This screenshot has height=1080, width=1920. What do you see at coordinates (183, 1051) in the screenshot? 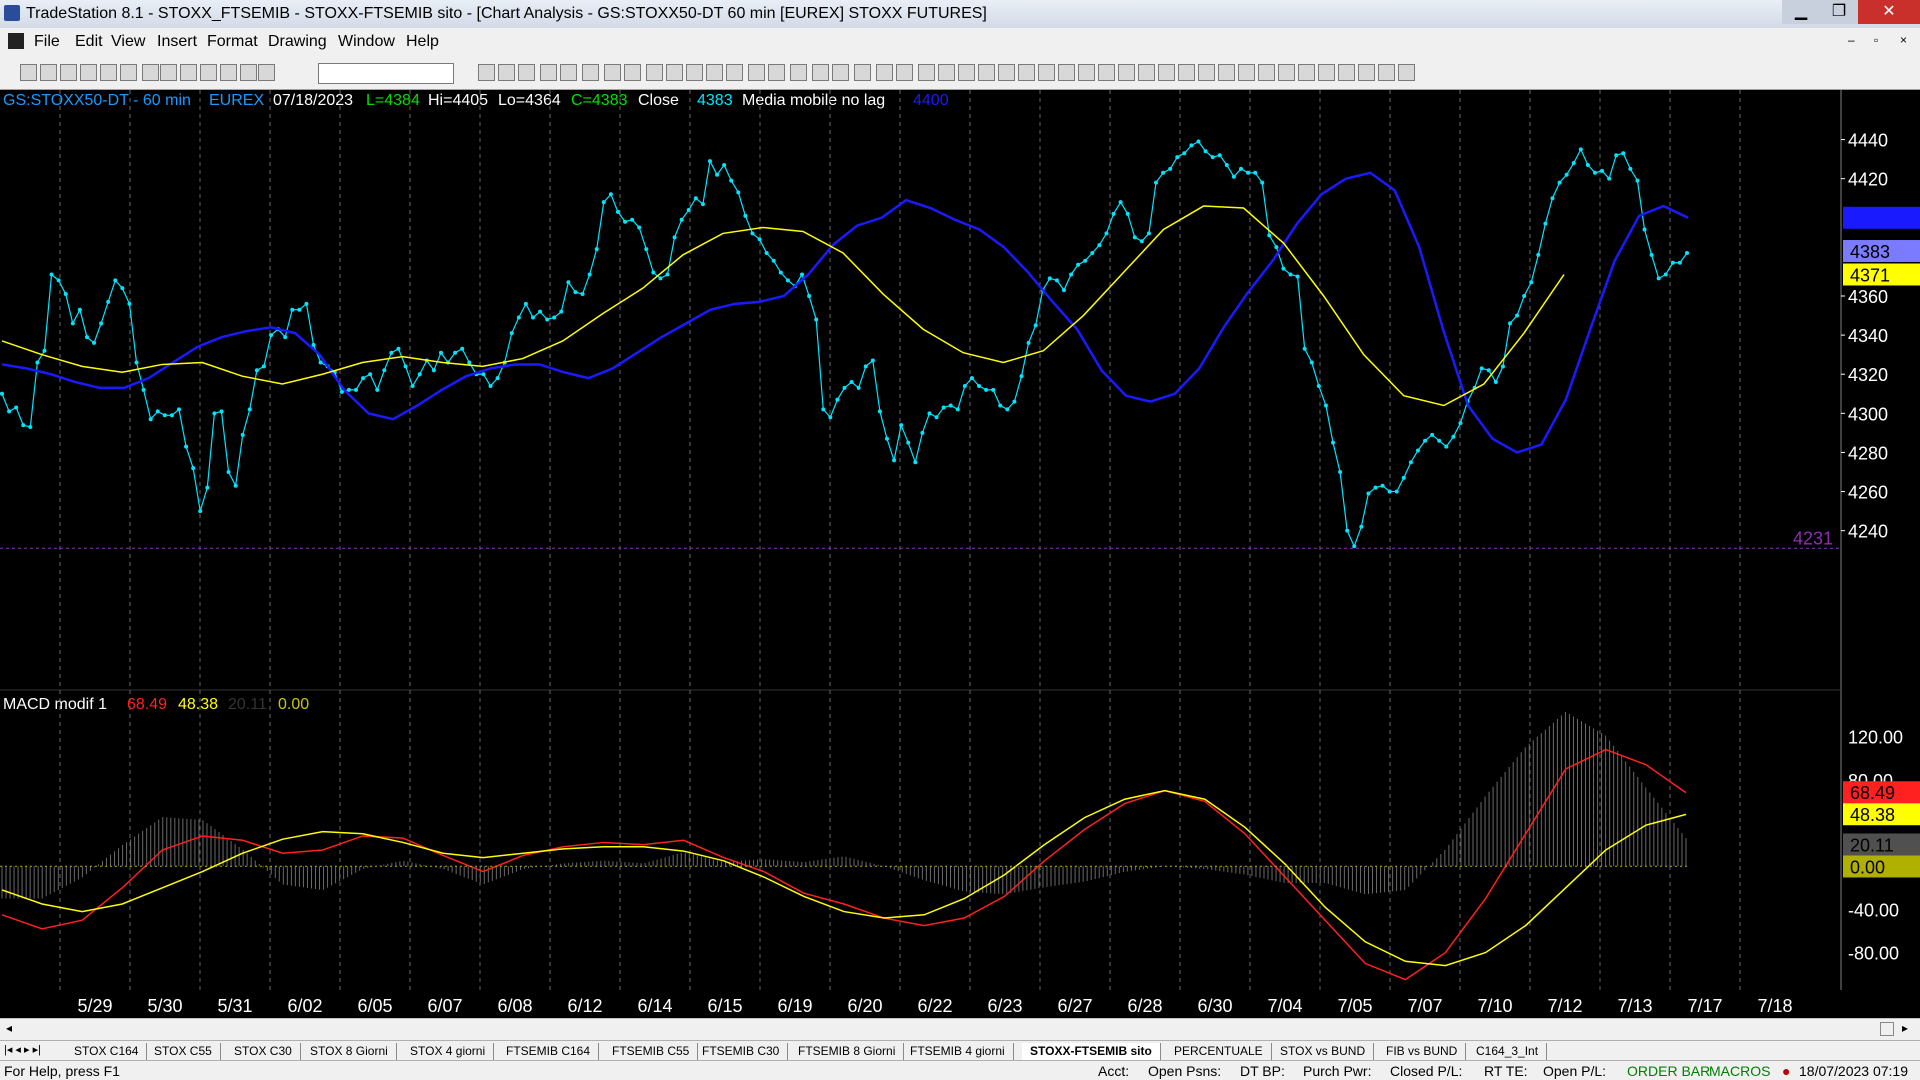
I see `tab-1: STOX C55` at bounding box center [183, 1051].